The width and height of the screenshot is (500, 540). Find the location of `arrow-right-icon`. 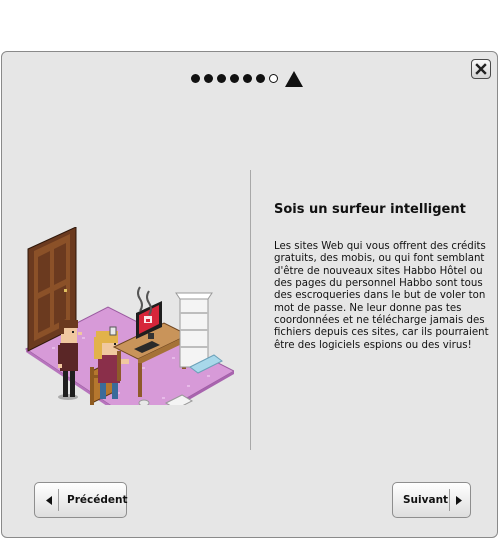

arrow-right-icon is located at coordinates (459, 500).